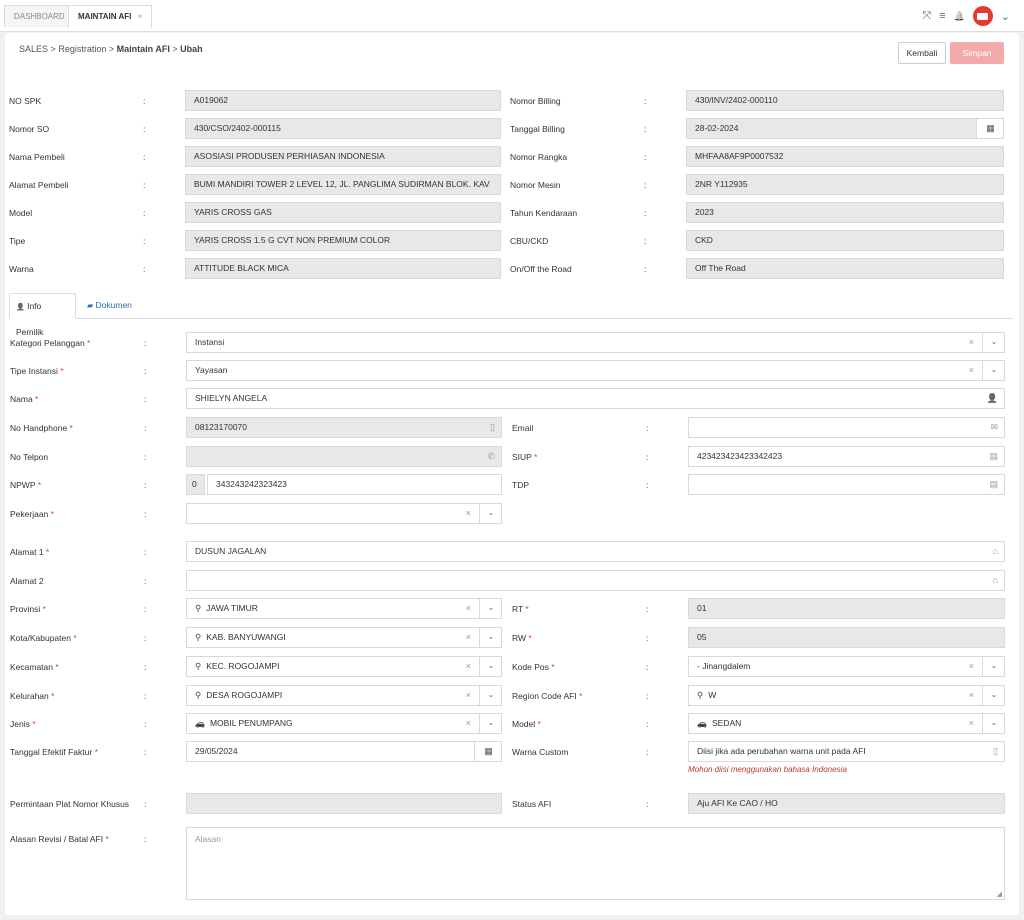 Image resolution: width=1024 pixels, height=920 pixels. What do you see at coordinates (59, 839) in the screenshot?
I see `alasan-label: Alasan Revisi / Batal AFI *` at bounding box center [59, 839].